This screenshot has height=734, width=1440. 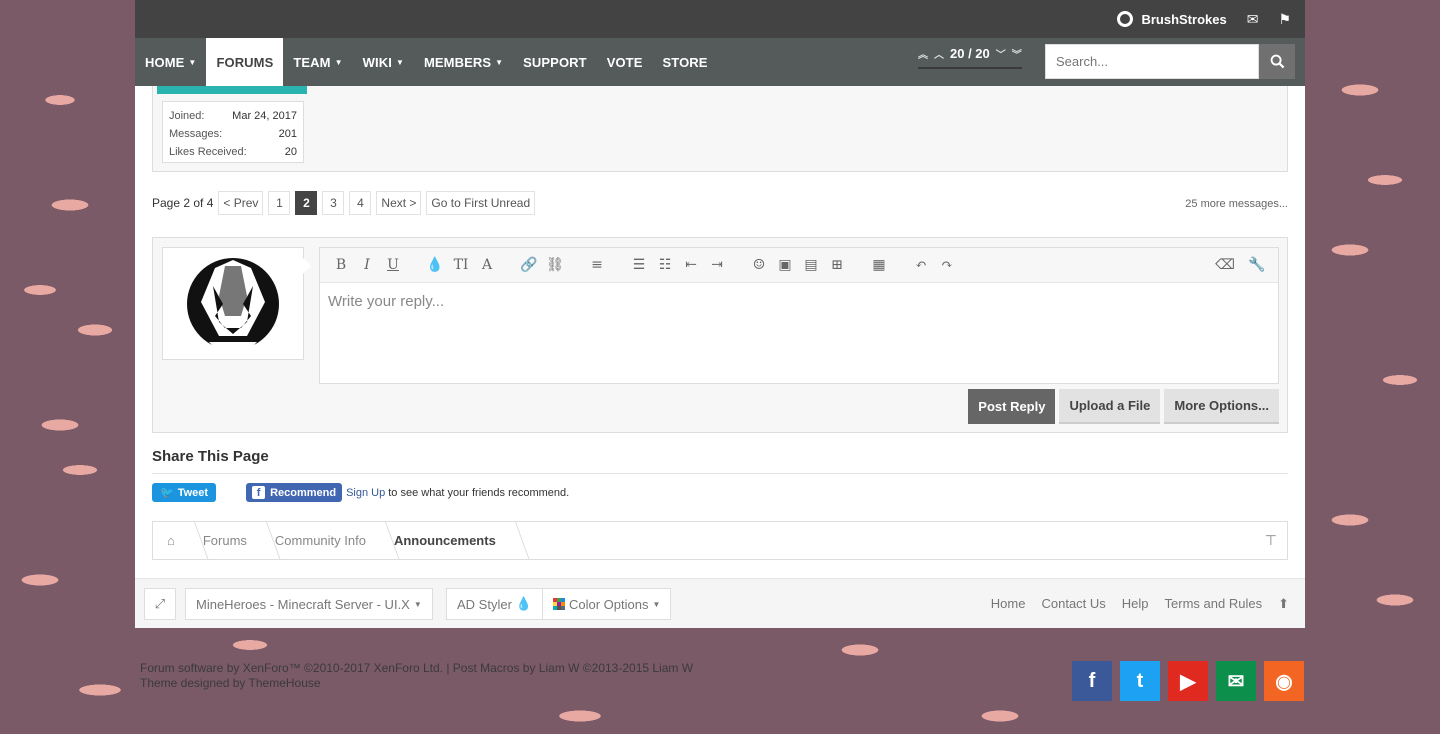 I want to click on expand-icon: ⤢, so click(x=160, y=603).